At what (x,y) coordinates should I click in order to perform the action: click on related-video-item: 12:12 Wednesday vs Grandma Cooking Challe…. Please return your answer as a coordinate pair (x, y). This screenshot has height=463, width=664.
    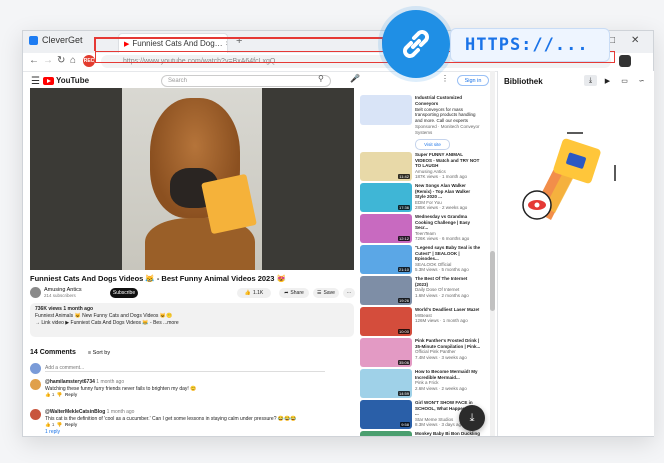
    Looking at the image, I should click on (421, 229).